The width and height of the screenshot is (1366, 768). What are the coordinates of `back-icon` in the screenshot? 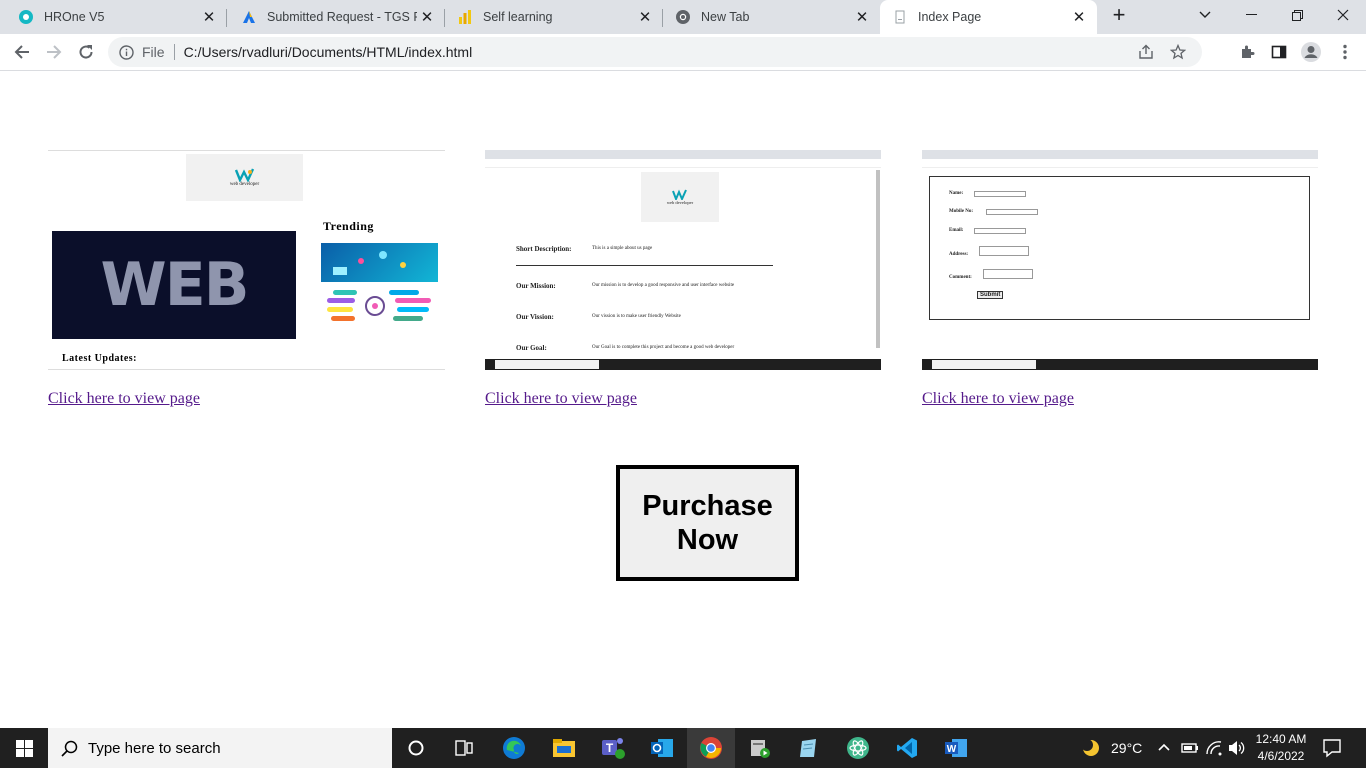 It's located at (22, 52).